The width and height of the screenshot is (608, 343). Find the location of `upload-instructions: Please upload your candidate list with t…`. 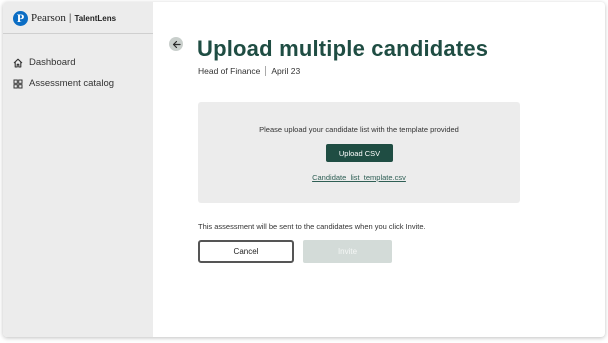

upload-instructions: Please upload your candidate list with t… is located at coordinates (359, 129).